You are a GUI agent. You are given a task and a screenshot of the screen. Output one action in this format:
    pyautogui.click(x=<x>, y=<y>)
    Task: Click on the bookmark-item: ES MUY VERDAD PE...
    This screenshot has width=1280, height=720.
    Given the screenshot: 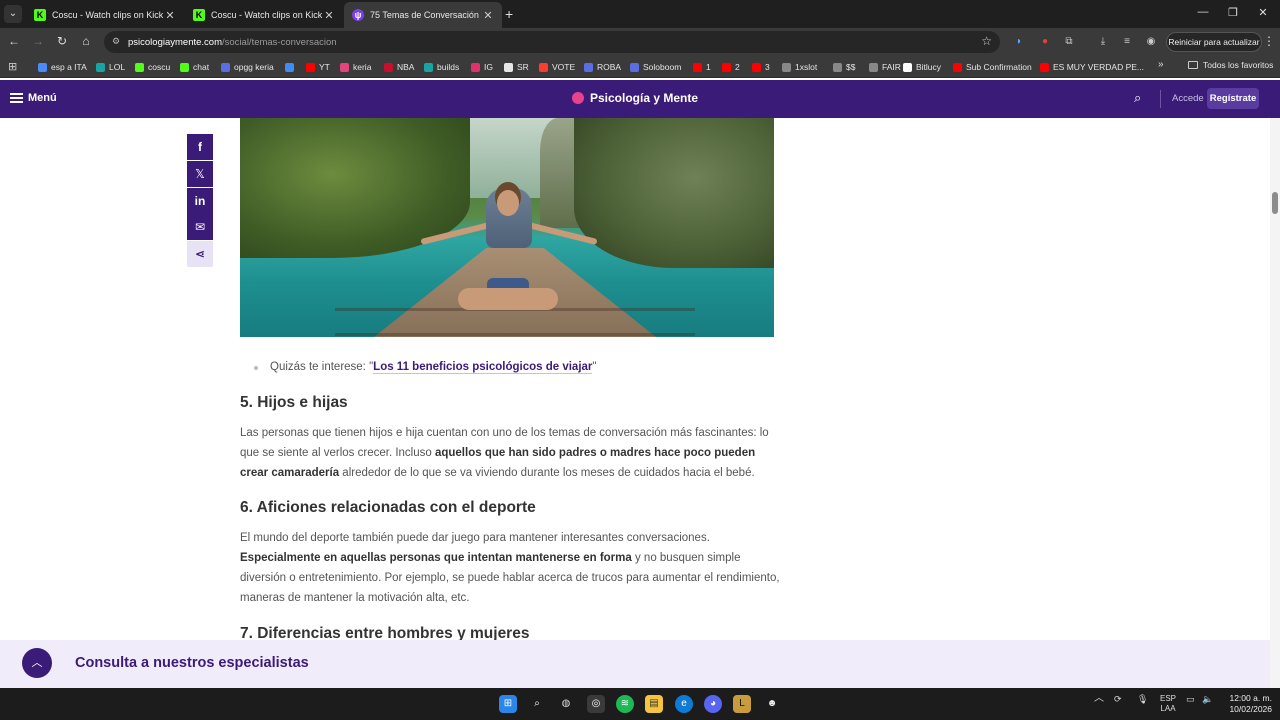 What is the action you would take?
    pyautogui.click(x=1092, y=67)
    